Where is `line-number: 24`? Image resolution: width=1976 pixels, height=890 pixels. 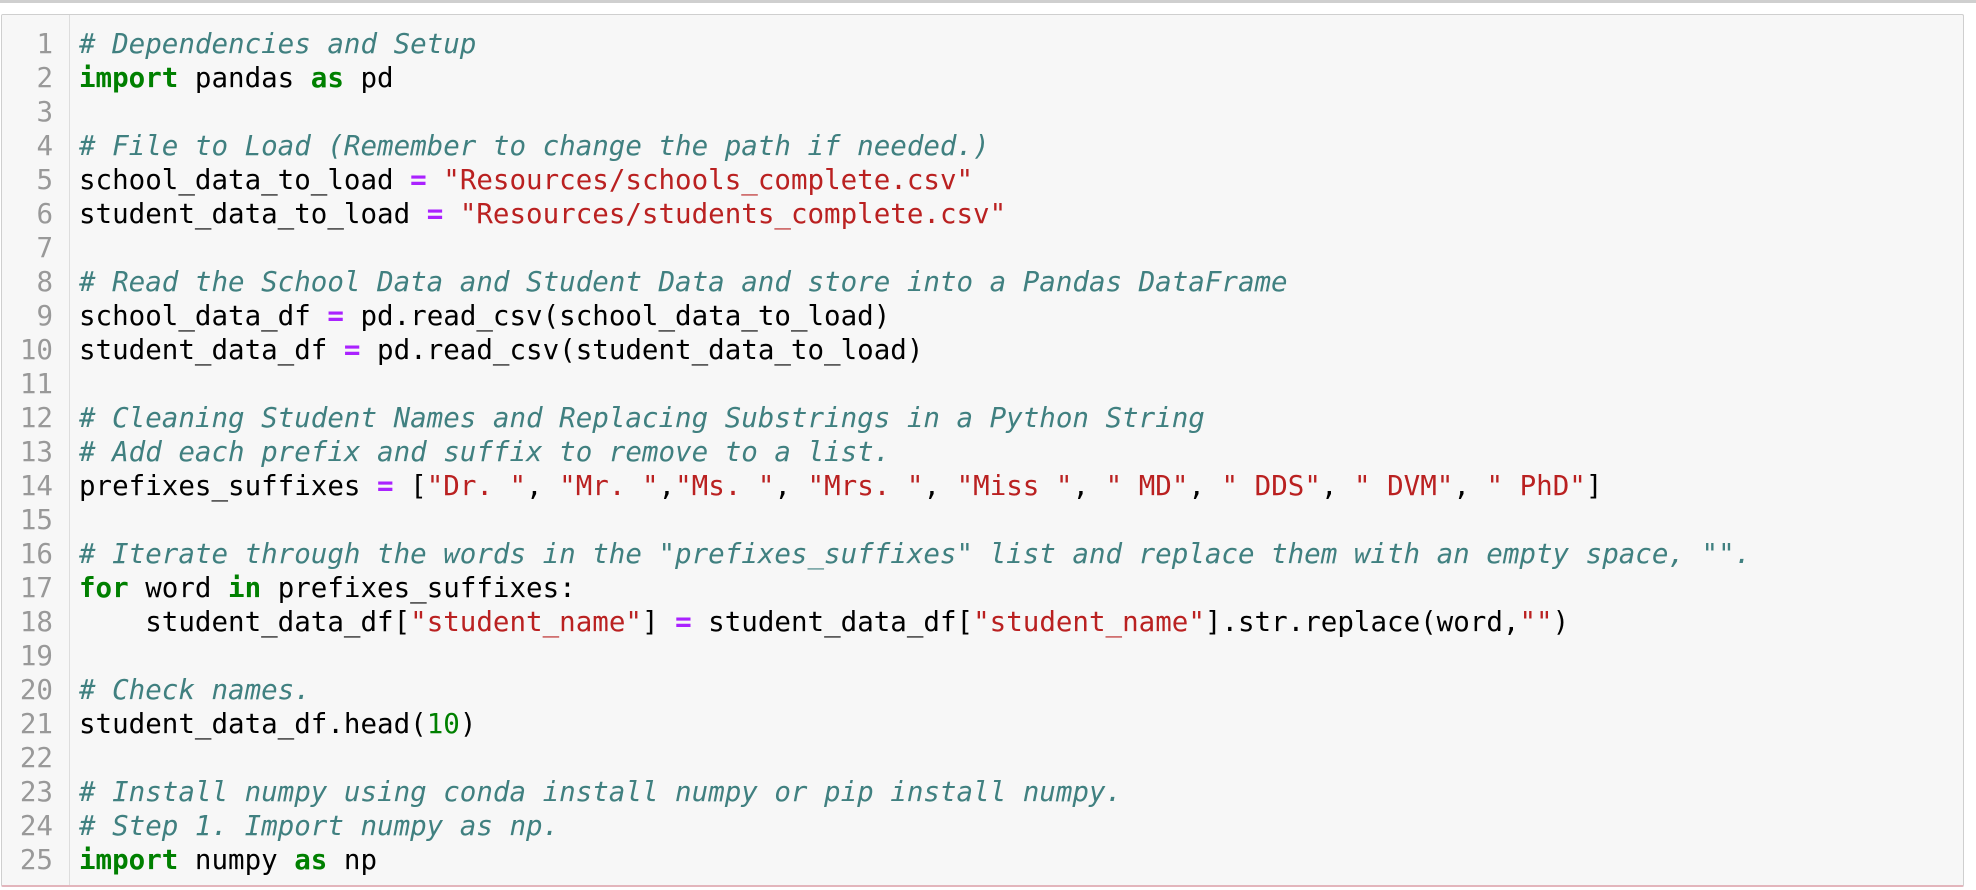 line-number: 24 is located at coordinates (36, 826).